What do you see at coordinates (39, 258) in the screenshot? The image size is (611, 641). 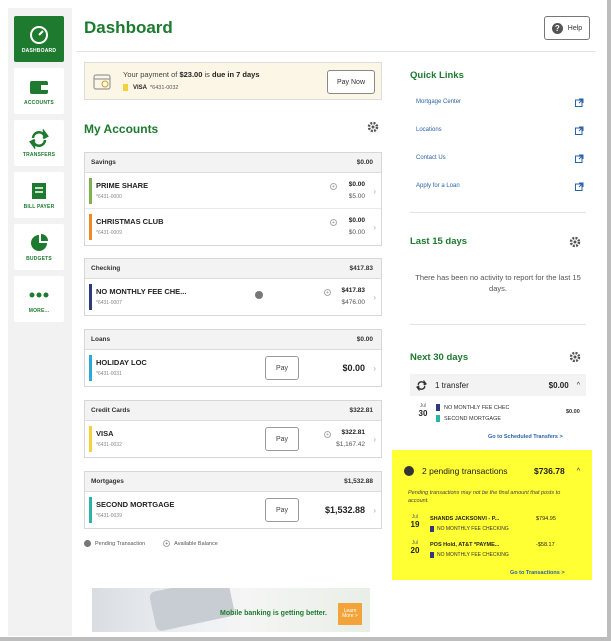 I see `sidebar-item-label: BUDGETS` at bounding box center [39, 258].